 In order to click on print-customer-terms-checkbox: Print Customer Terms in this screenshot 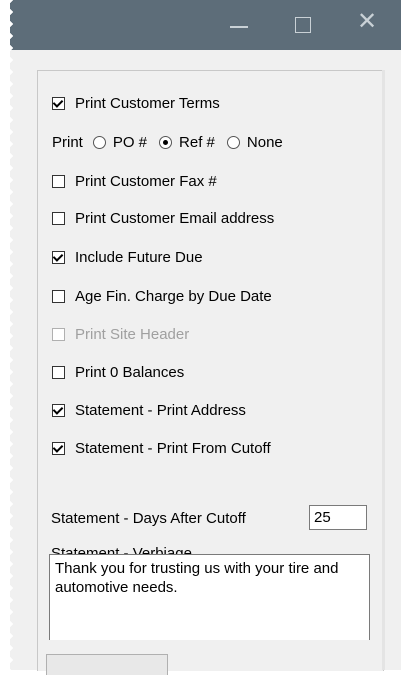, I will do `click(136, 103)`.